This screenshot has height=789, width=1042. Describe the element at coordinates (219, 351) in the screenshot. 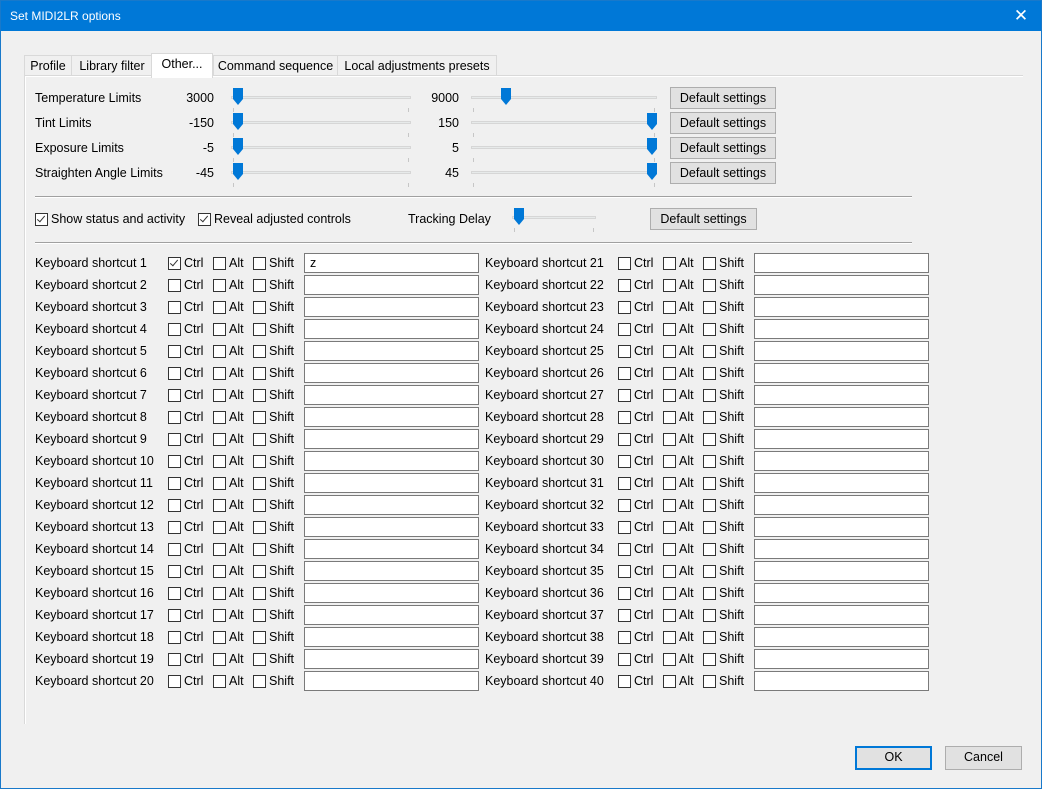

I see `shortcut-5-alt-checkbox` at that location.